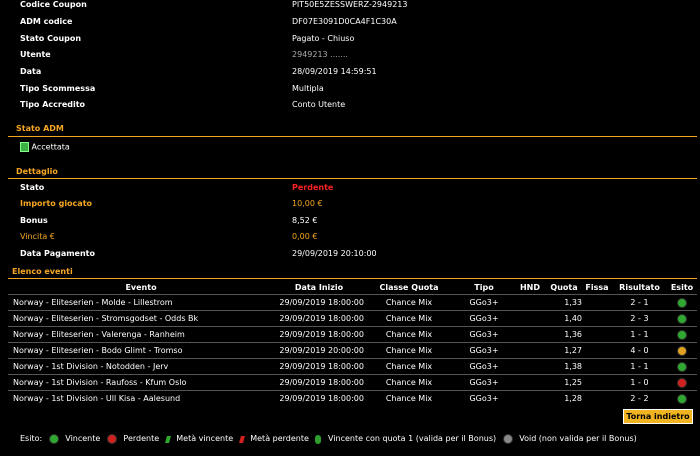 The width and height of the screenshot is (700, 456). I want to click on label-bonus: Bonus, so click(34, 220).